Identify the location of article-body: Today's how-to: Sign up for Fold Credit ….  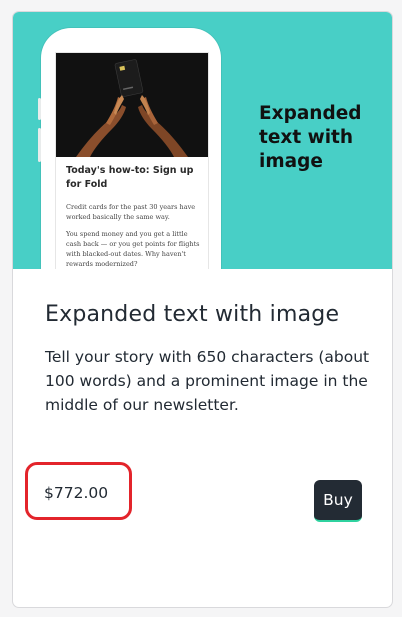
(134, 216).